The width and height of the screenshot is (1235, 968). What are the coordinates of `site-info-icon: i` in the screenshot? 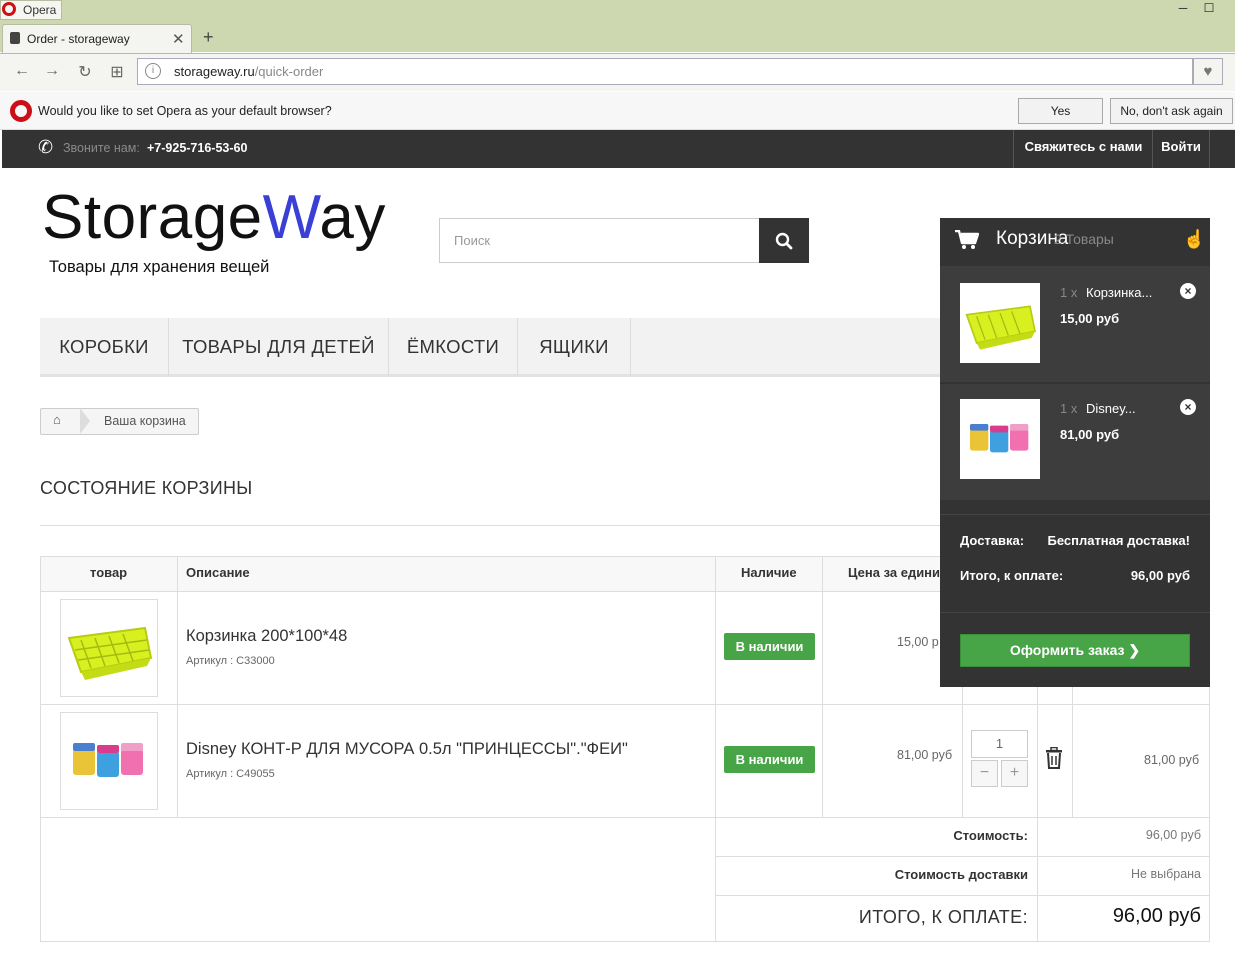 It's located at (153, 71).